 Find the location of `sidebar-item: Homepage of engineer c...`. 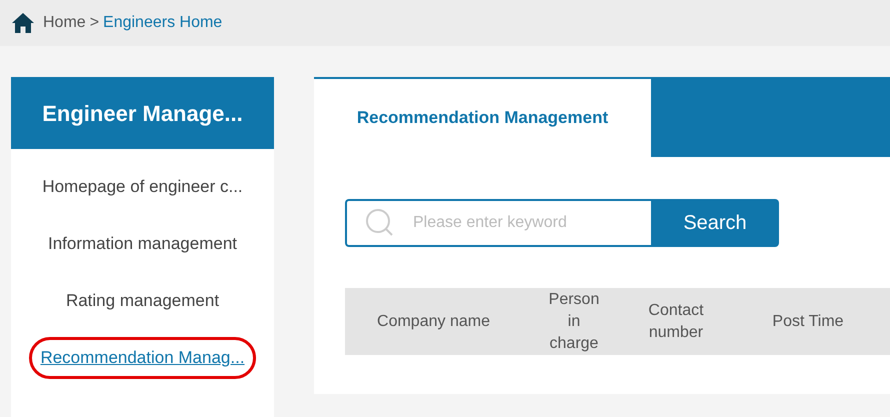

sidebar-item: Homepage of engineer c... is located at coordinates (142, 187).